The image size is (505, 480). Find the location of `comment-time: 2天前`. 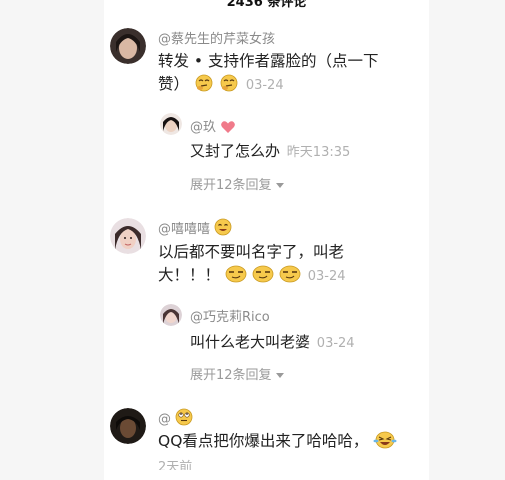

comment-time: 2天前 is located at coordinates (175, 465).